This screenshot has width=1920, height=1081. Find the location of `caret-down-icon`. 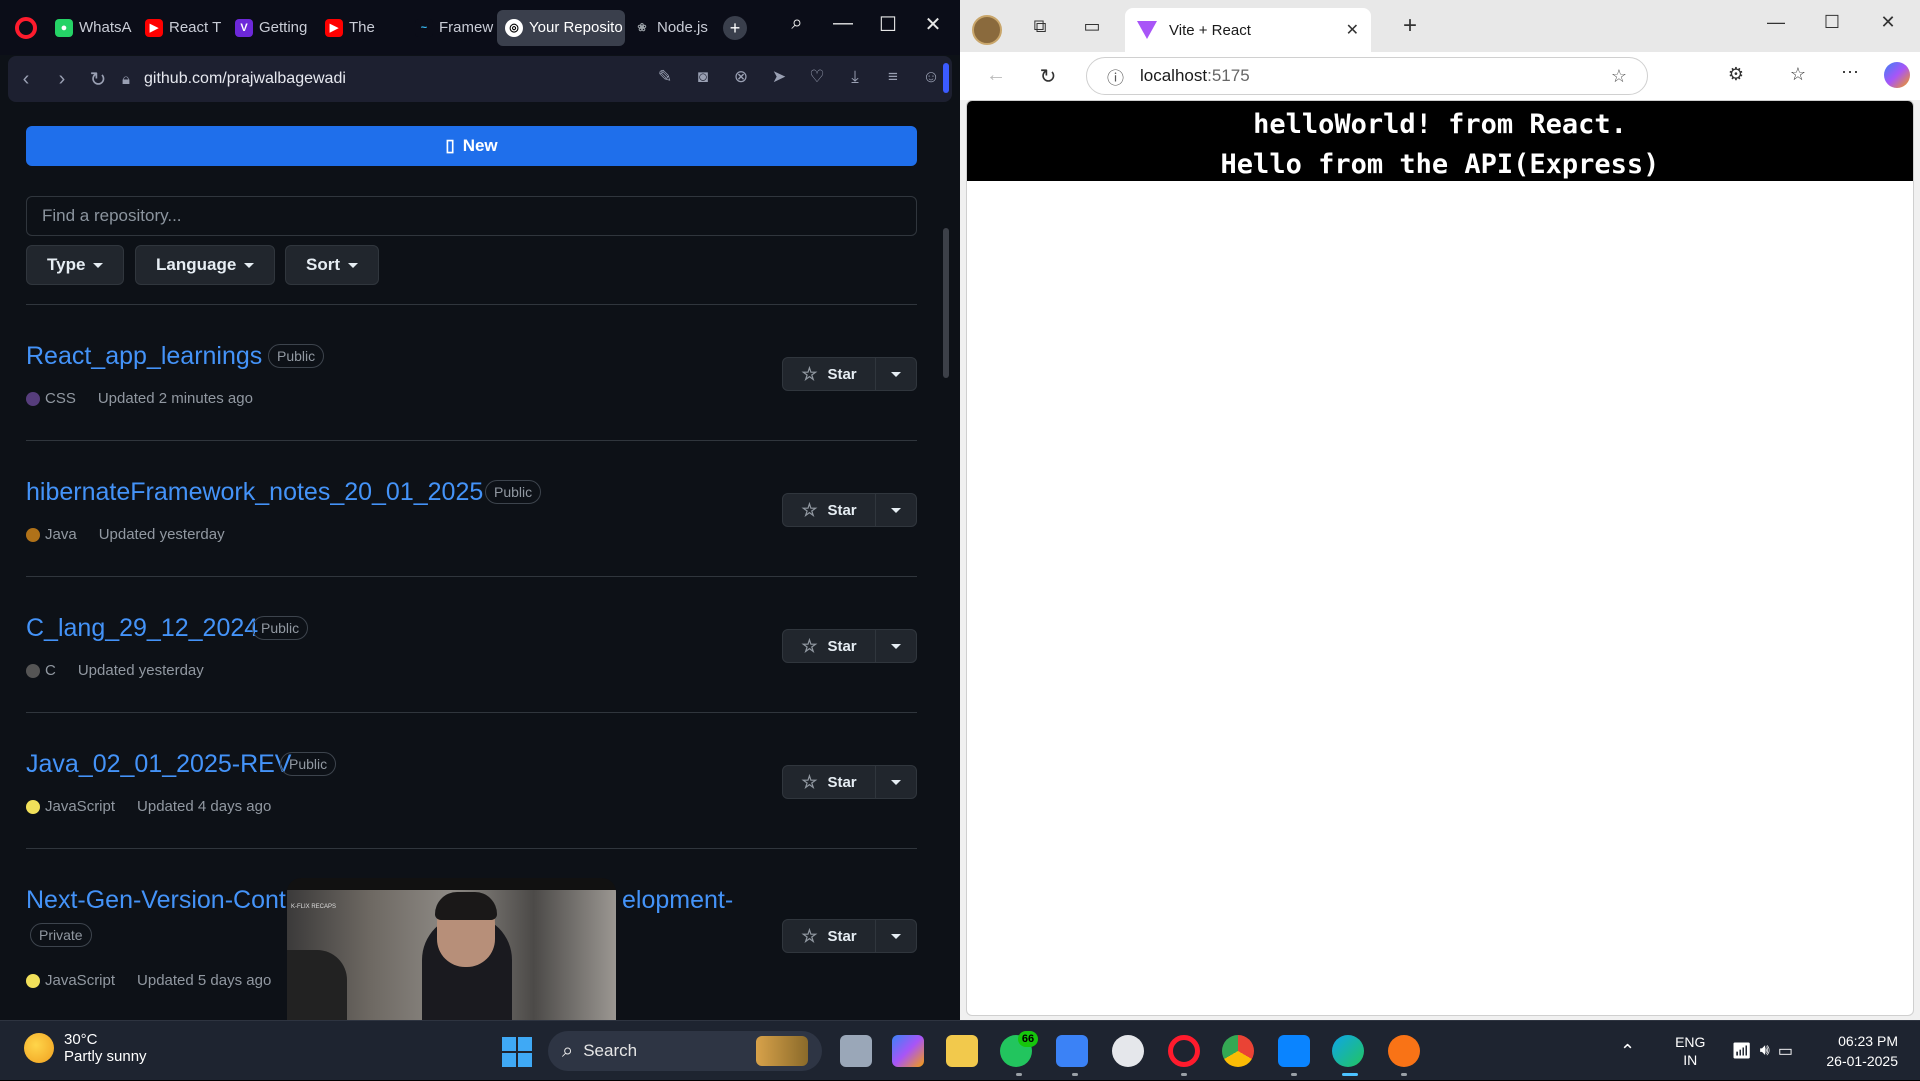

caret-down-icon is located at coordinates (896, 936).